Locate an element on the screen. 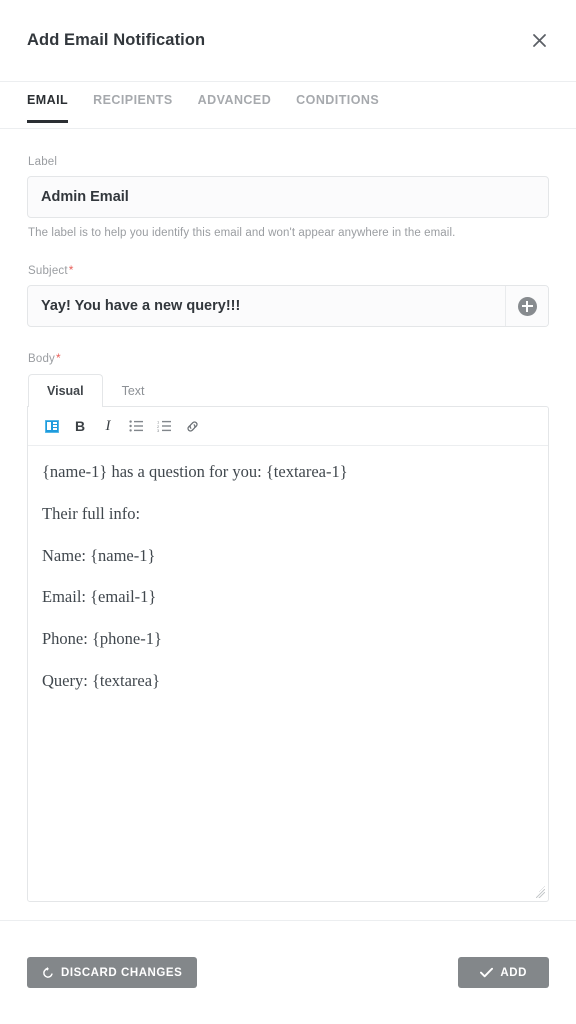  add-media-glyph is located at coordinates (52, 426).